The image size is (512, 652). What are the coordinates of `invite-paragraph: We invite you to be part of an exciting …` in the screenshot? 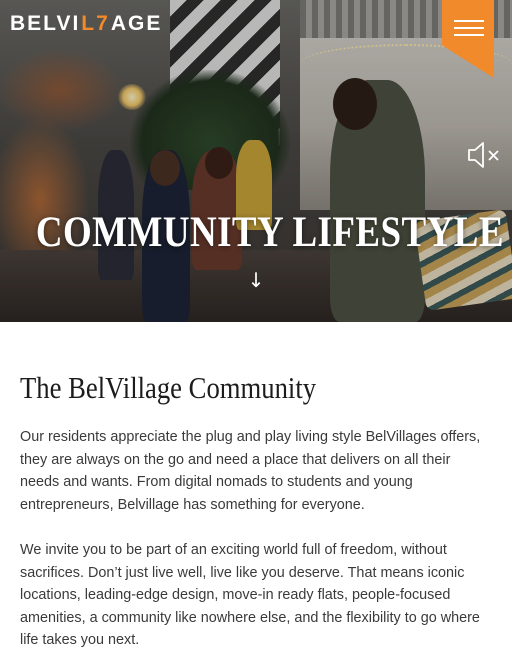 It's located at (250, 595).